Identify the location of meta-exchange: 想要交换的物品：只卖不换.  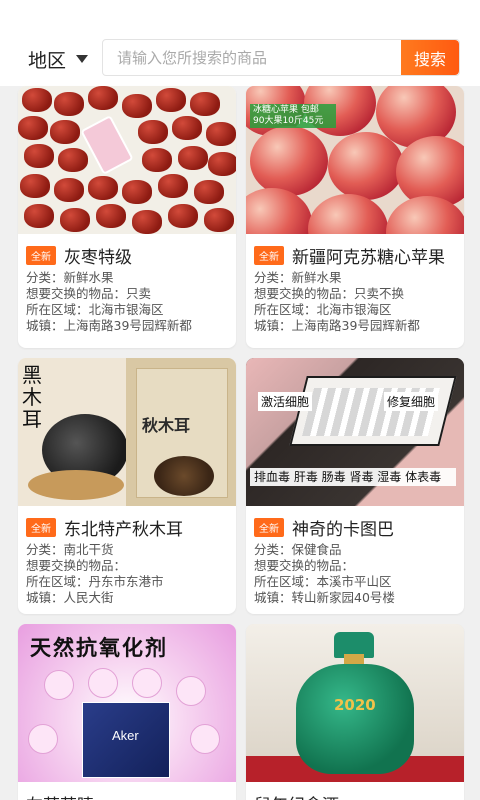
(329, 293).